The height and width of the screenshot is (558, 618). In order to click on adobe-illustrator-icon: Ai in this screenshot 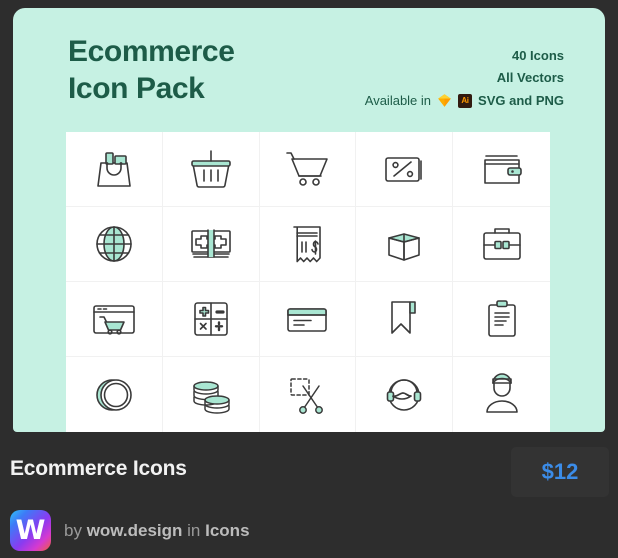, I will do `click(465, 100)`.